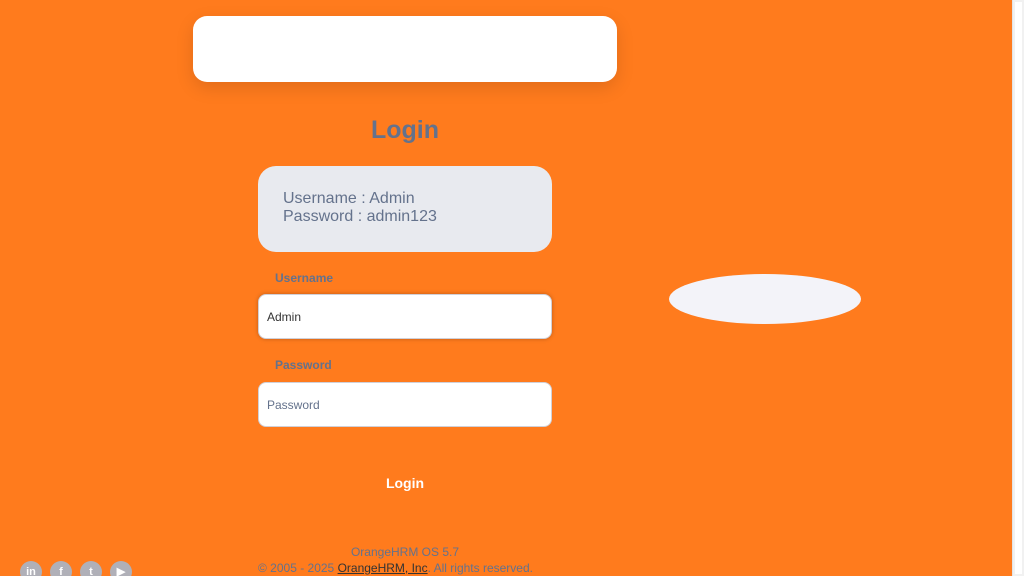  I want to click on youtube-icon: ▶, so click(121, 568).